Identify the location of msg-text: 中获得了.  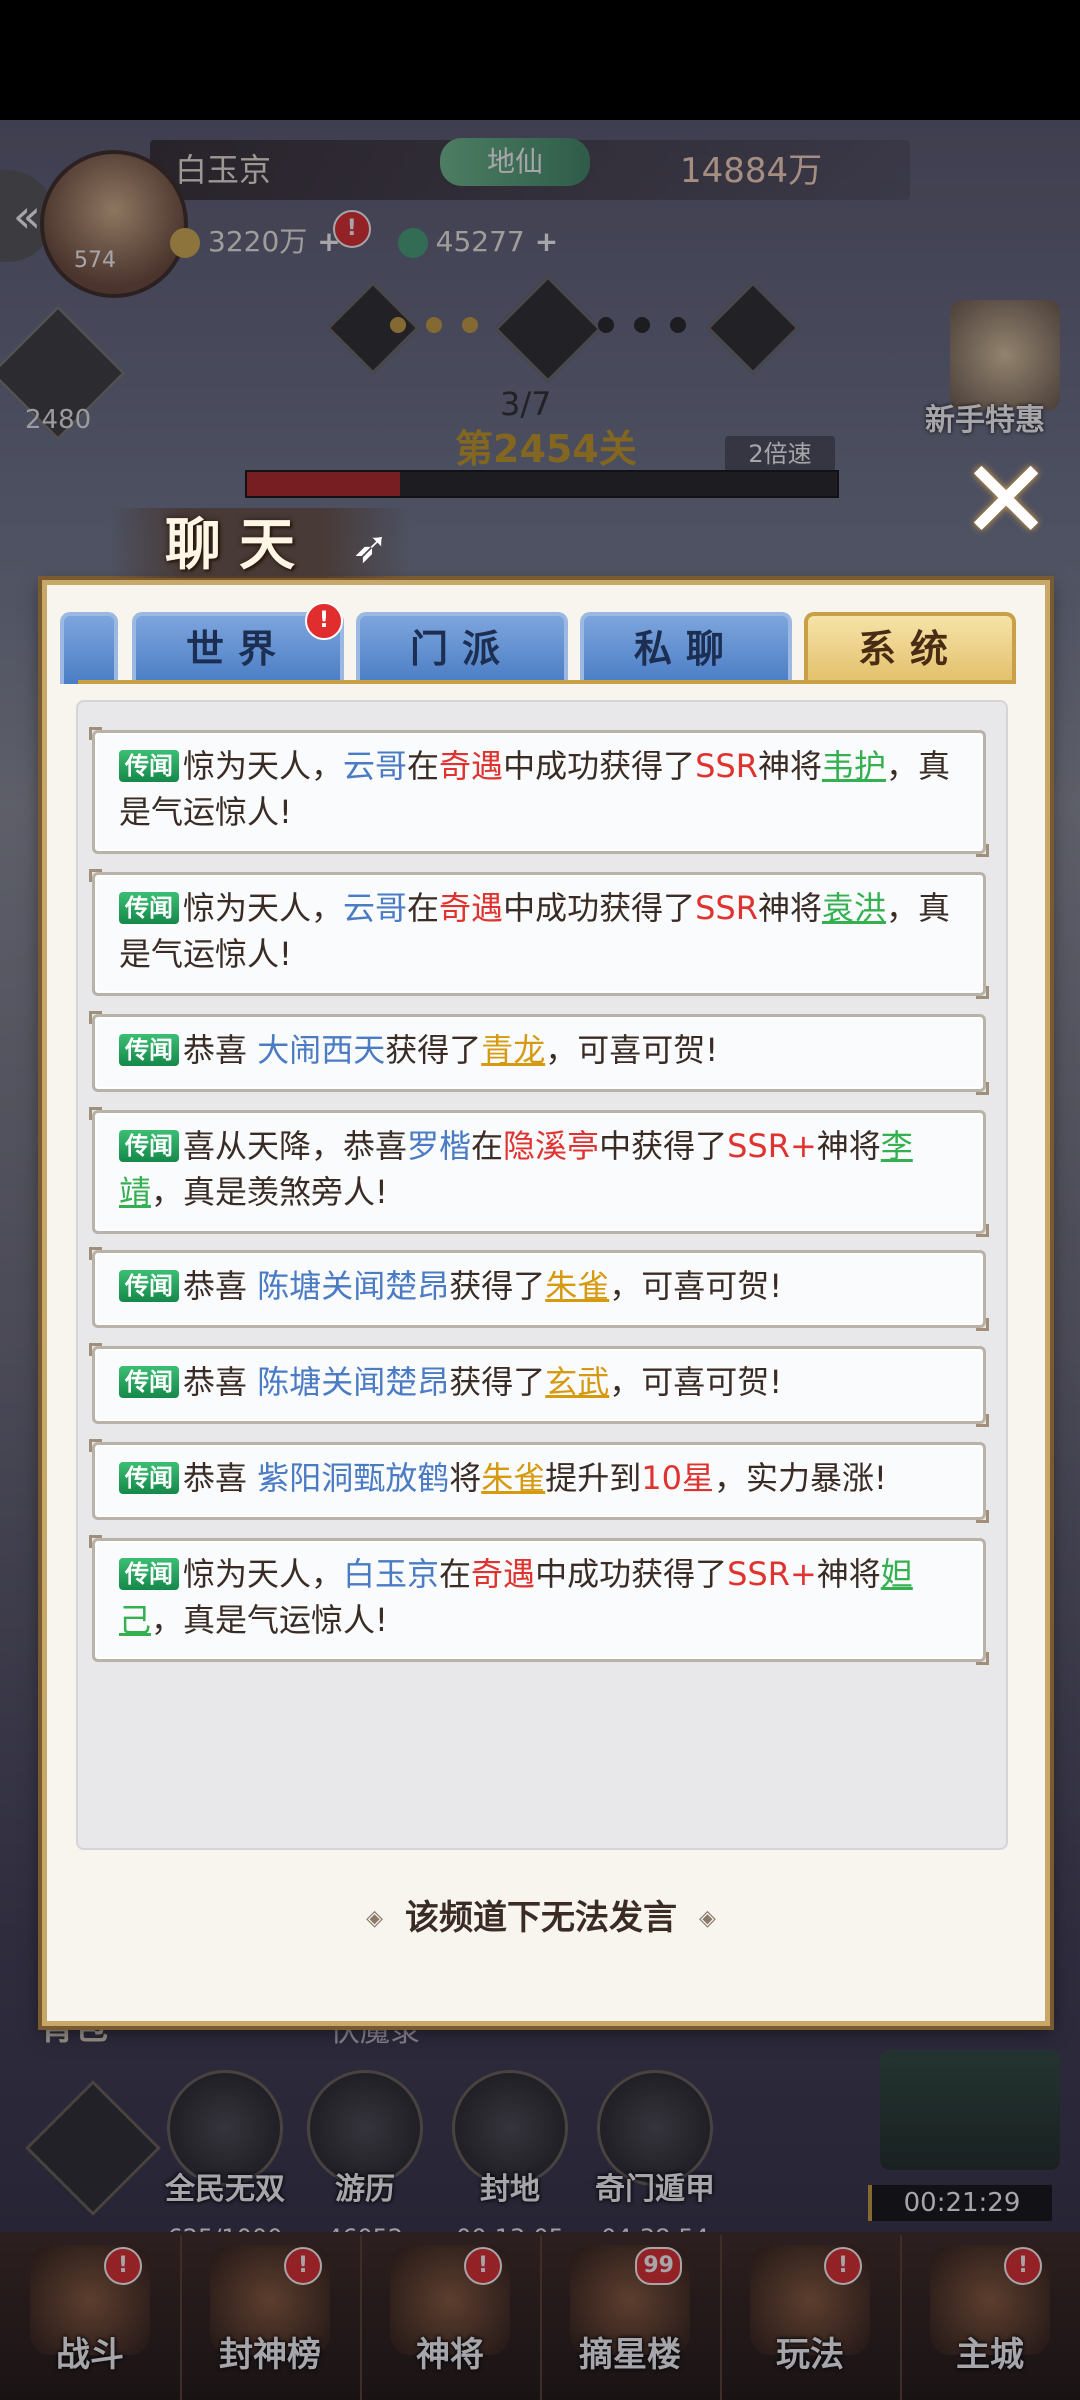
(663, 1146).